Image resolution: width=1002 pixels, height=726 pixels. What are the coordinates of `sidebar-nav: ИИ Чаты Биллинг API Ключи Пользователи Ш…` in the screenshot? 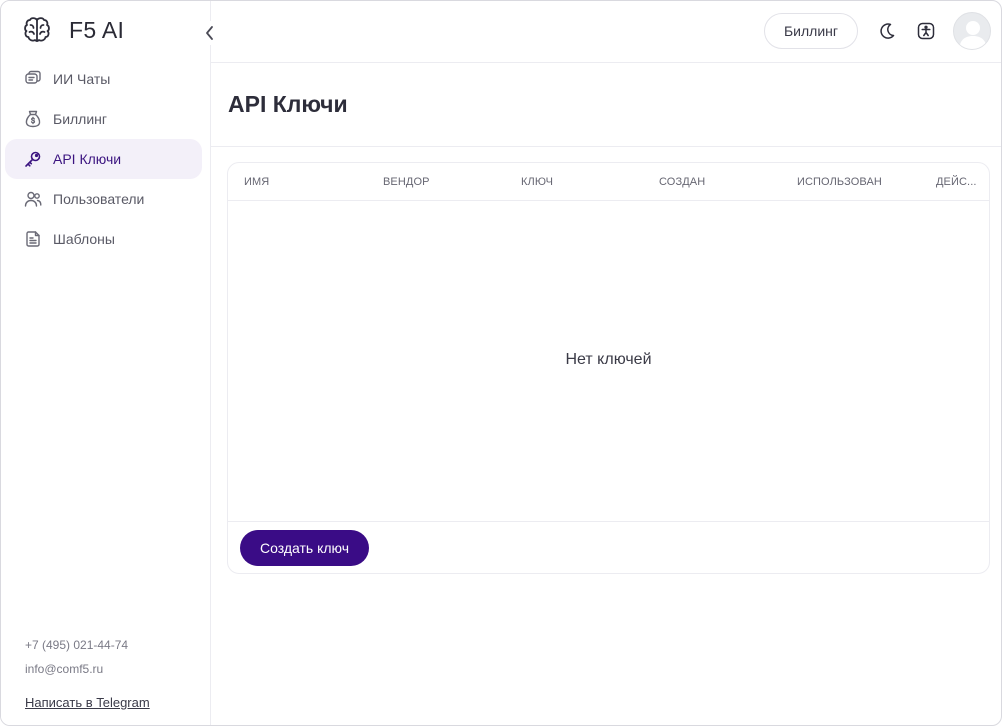 It's located at (103, 159).